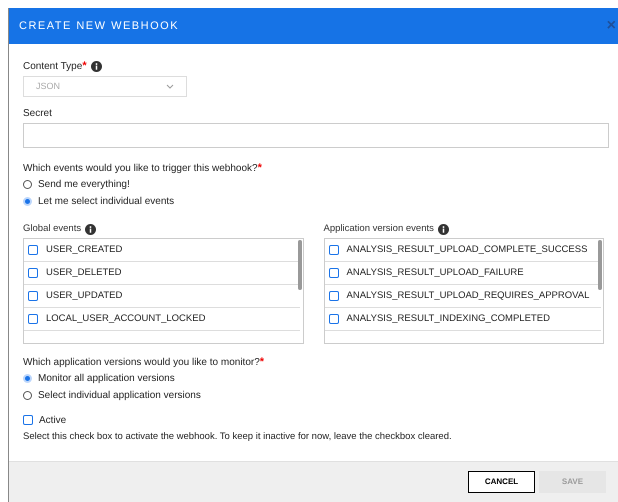  What do you see at coordinates (468, 295) in the screenshot?
I see `event-name: ANALYSIS_RESULT_UPLOAD_REQUIRES_APPROVAL` at bounding box center [468, 295].